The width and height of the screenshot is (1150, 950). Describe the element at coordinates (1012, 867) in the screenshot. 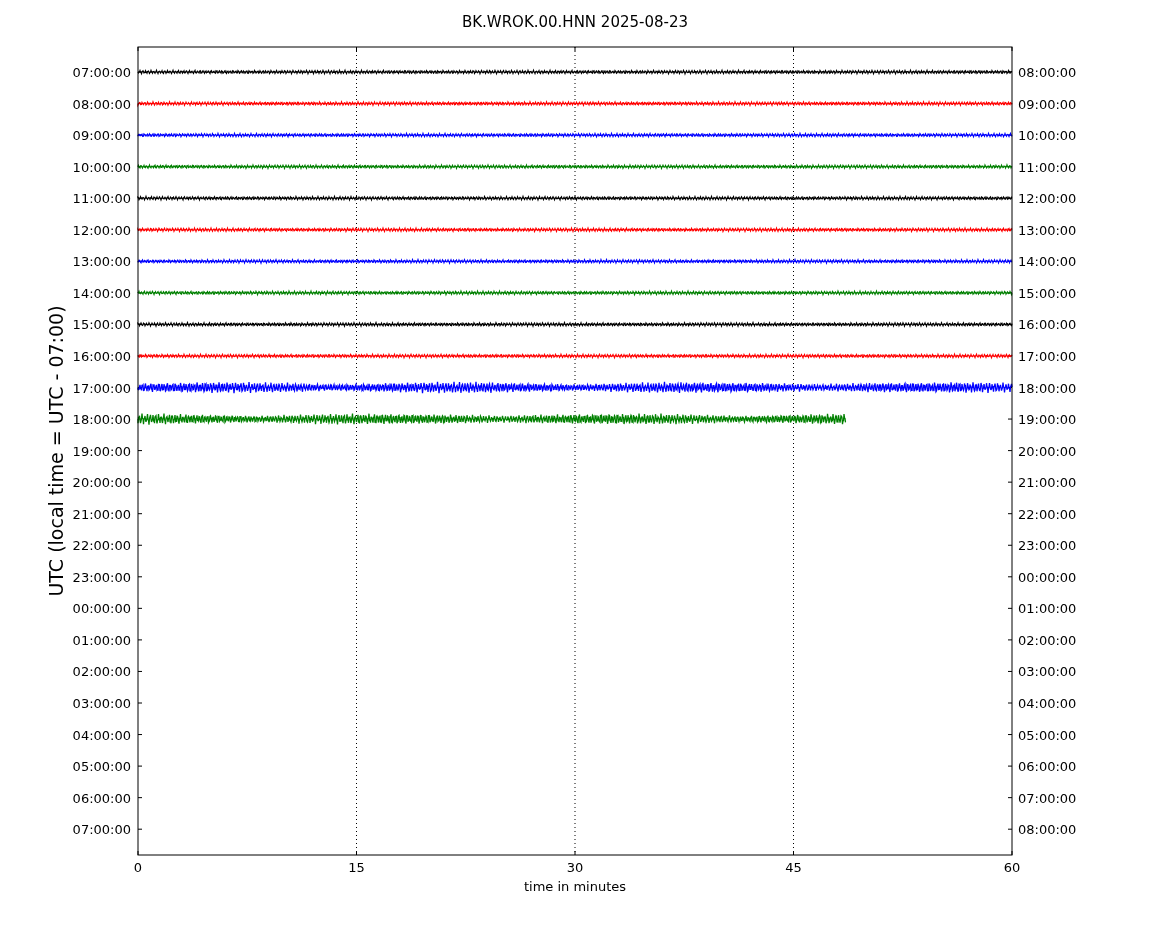

I see `x-tick-label: 60` at that location.